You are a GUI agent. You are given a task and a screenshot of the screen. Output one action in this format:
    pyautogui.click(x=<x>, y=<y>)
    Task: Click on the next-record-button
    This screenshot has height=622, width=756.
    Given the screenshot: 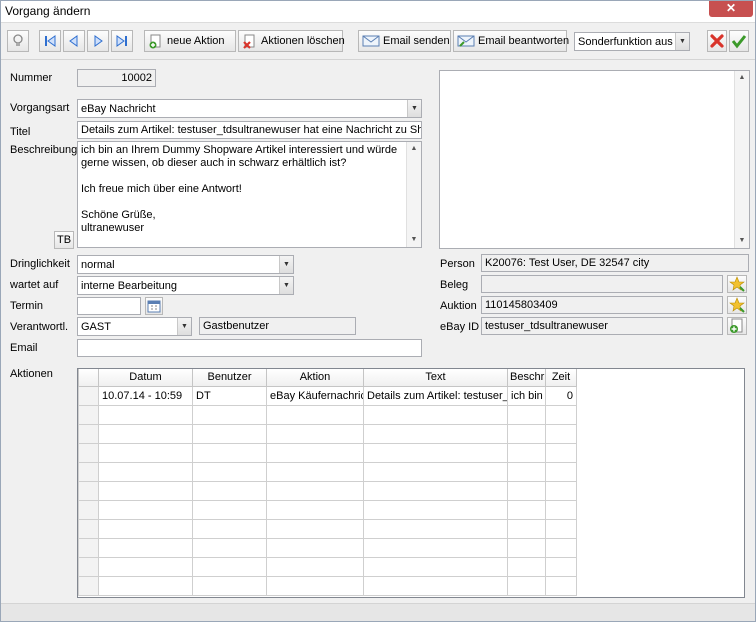 What is the action you would take?
    pyautogui.click(x=98, y=41)
    